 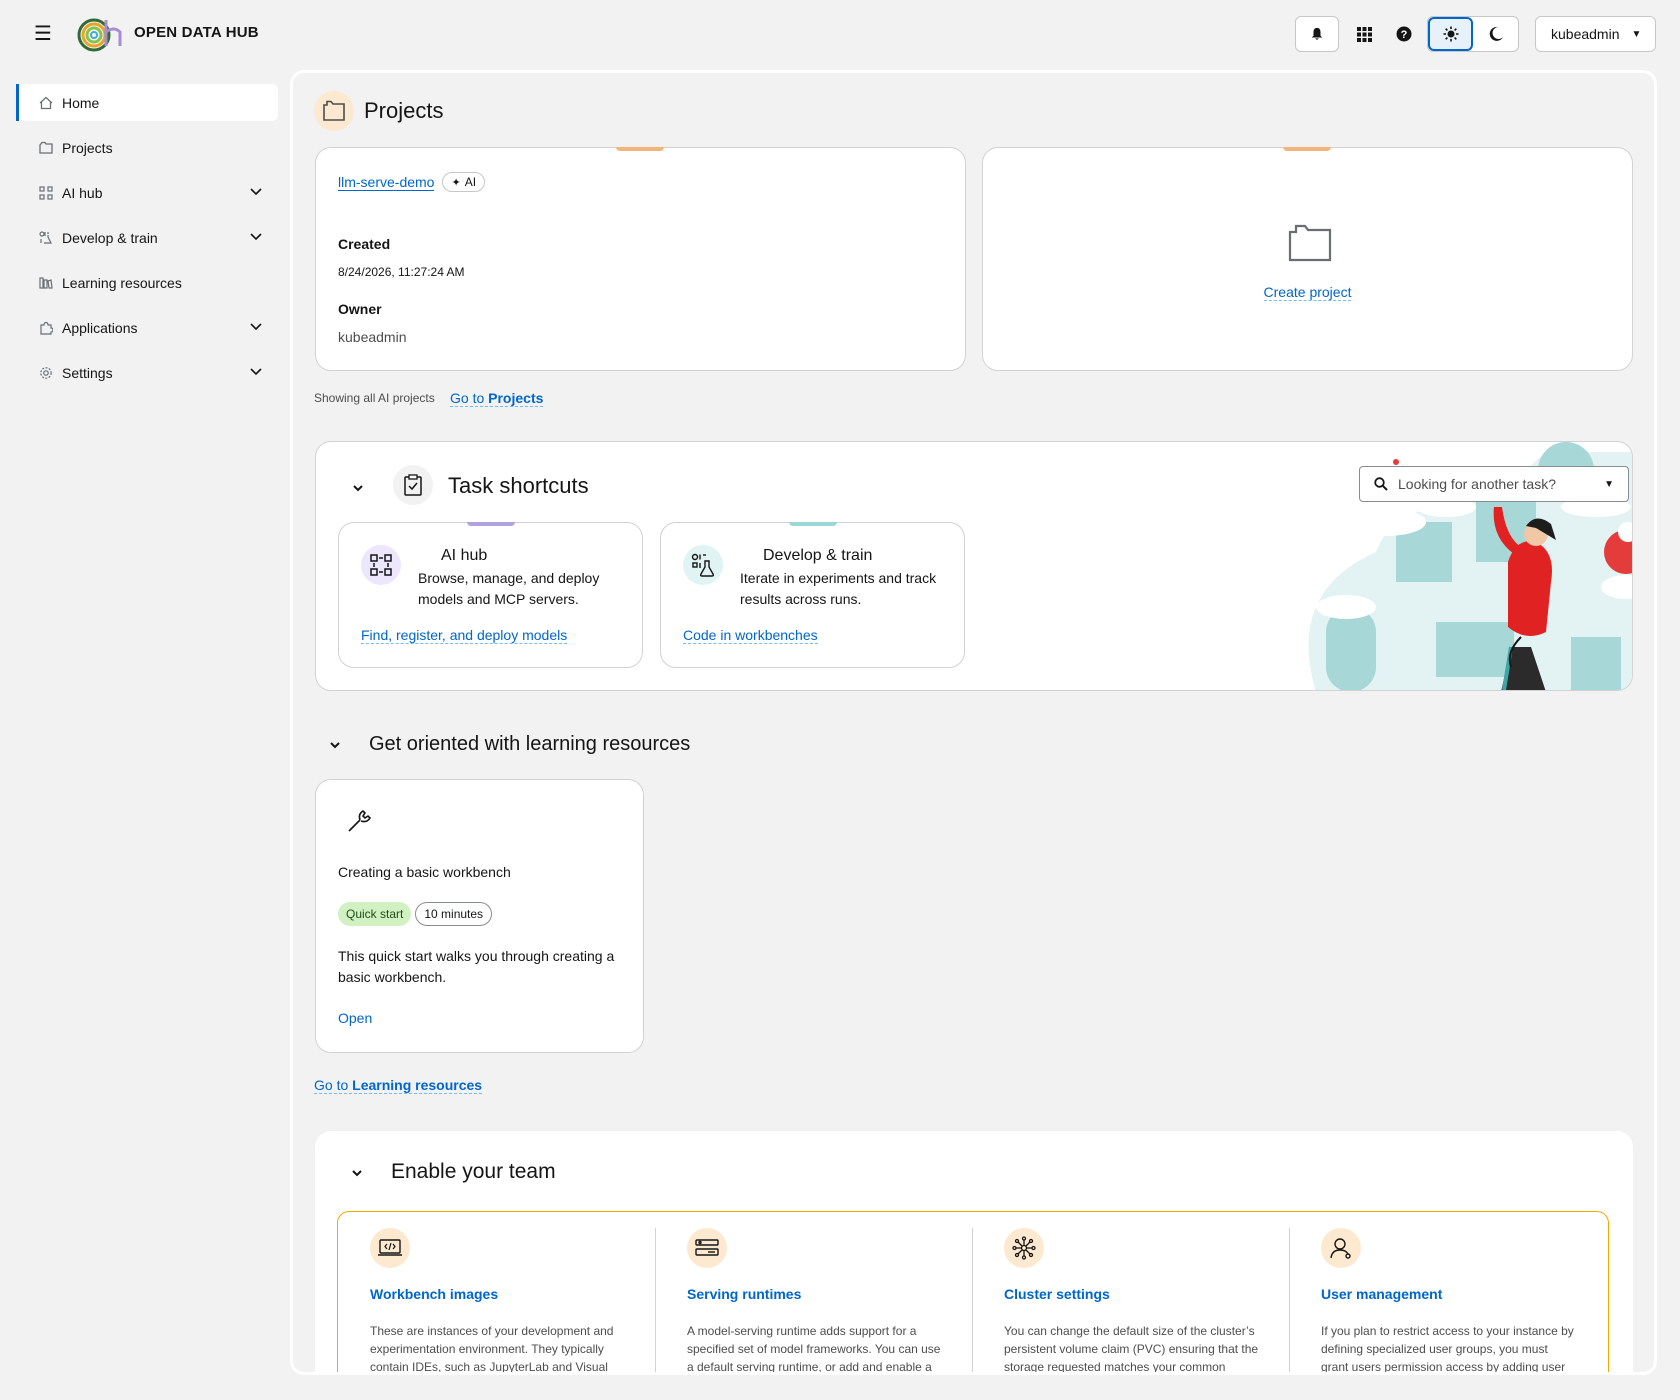 I want to click on cluster-settings-icon-wrap, so click(x=1024, y=1248).